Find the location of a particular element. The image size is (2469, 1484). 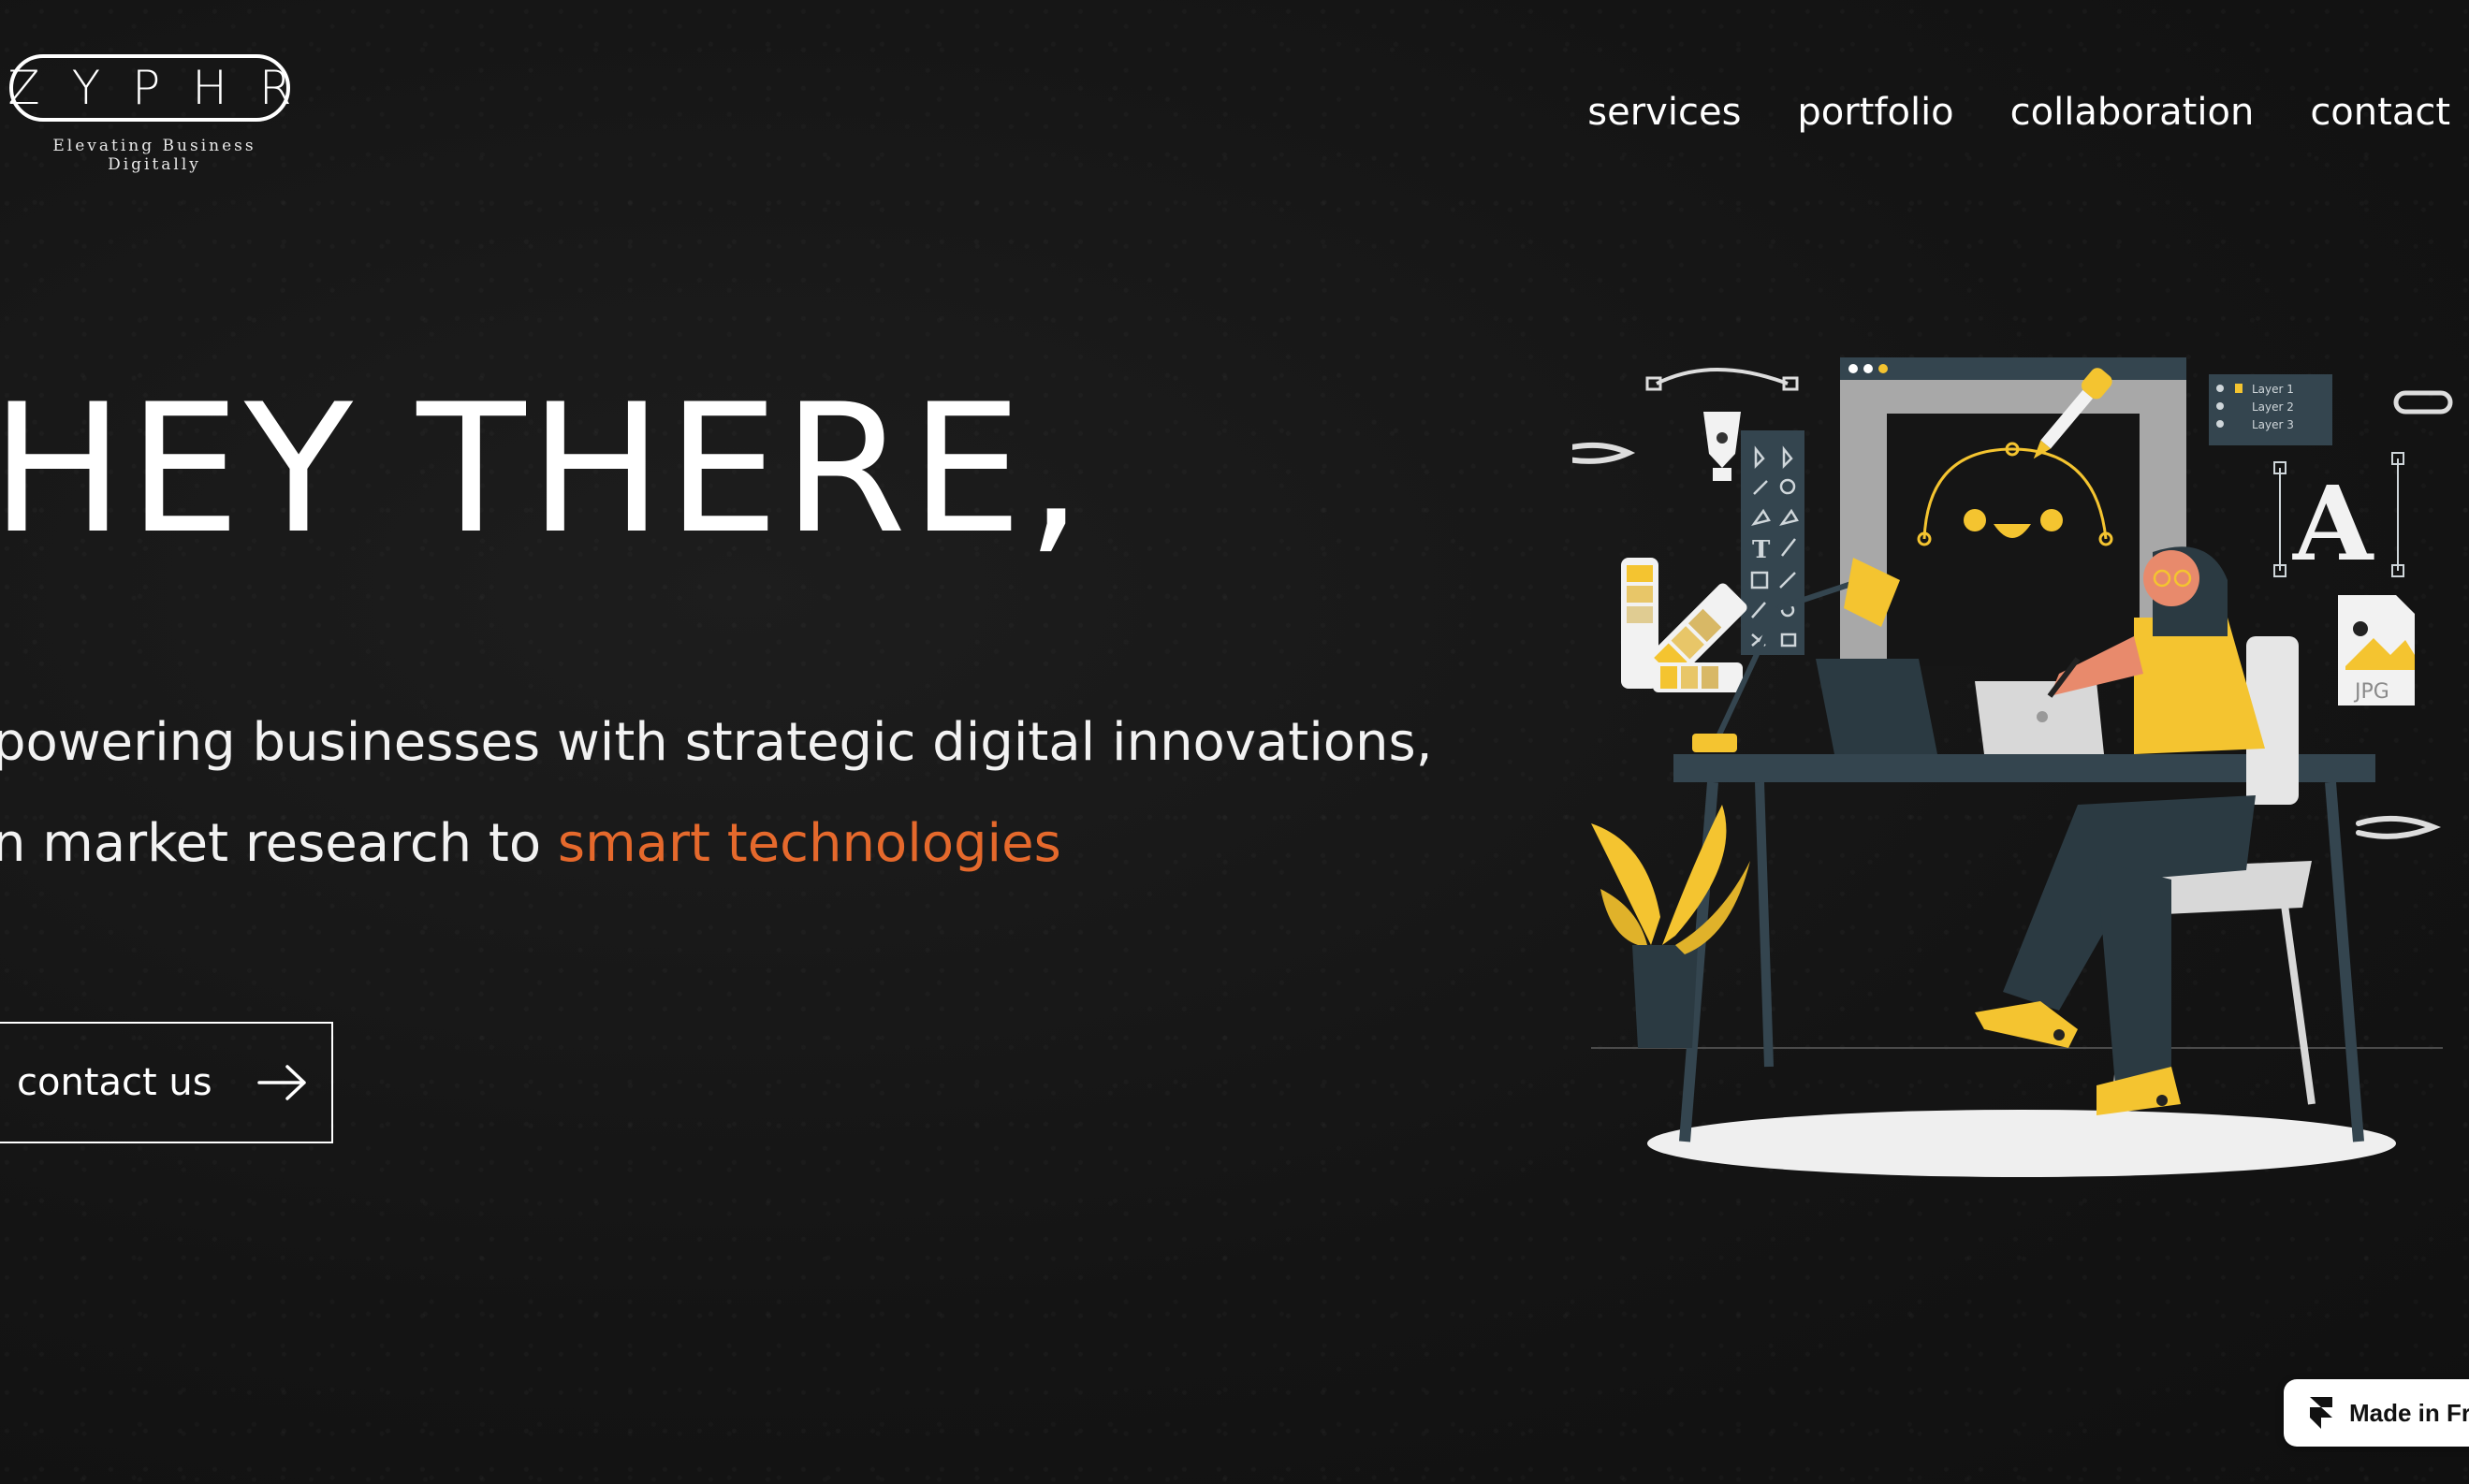

typography-glyph: A is located at coordinates (2338, 518).